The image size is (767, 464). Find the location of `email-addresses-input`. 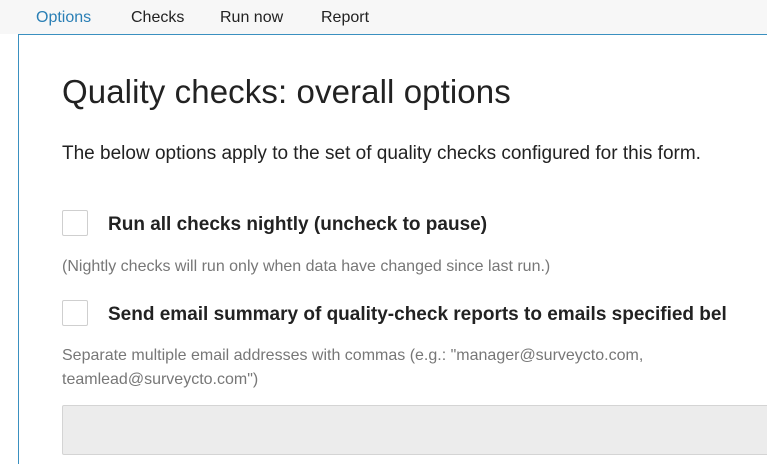

email-addresses-input is located at coordinates (414, 430).